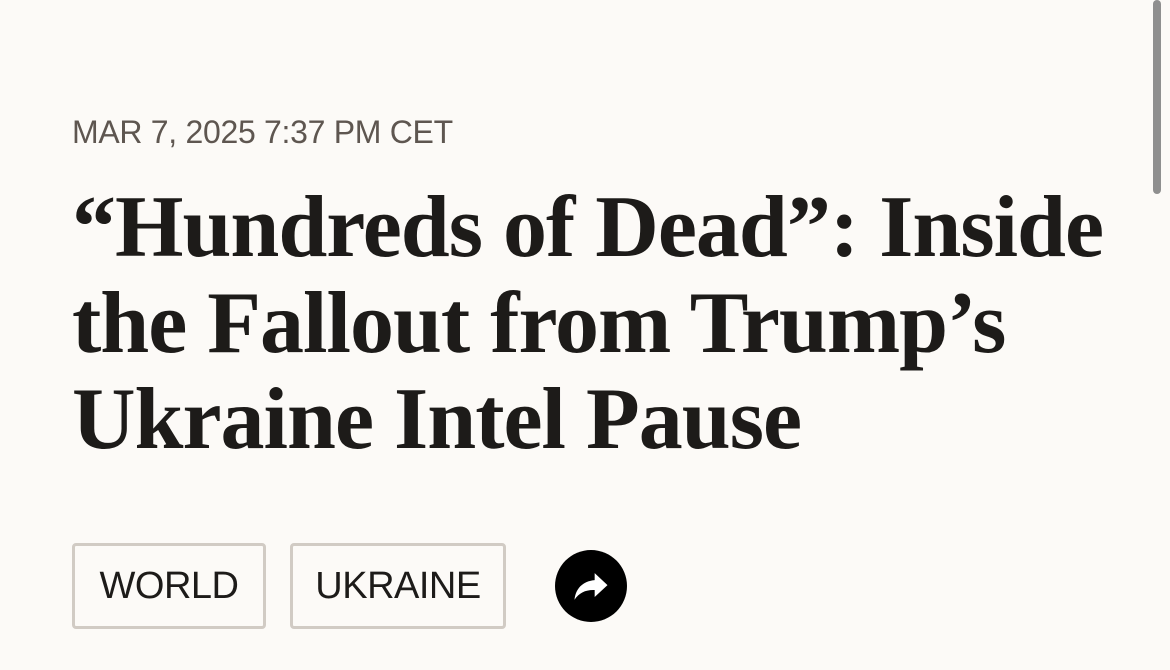 Image resolution: width=1170 pixels, height=670 pixels. Describe the element at coordinates (398, 586) in the screenshot. I see `tag-ukraine-button: UKRAINE` at that location.